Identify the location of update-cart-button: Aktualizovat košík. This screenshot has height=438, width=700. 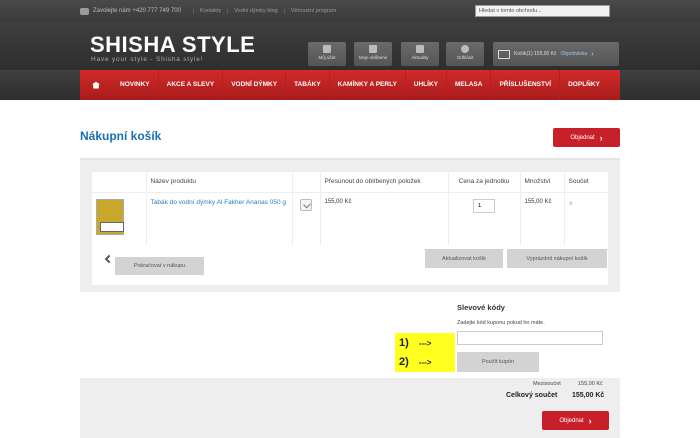
(464, 258).